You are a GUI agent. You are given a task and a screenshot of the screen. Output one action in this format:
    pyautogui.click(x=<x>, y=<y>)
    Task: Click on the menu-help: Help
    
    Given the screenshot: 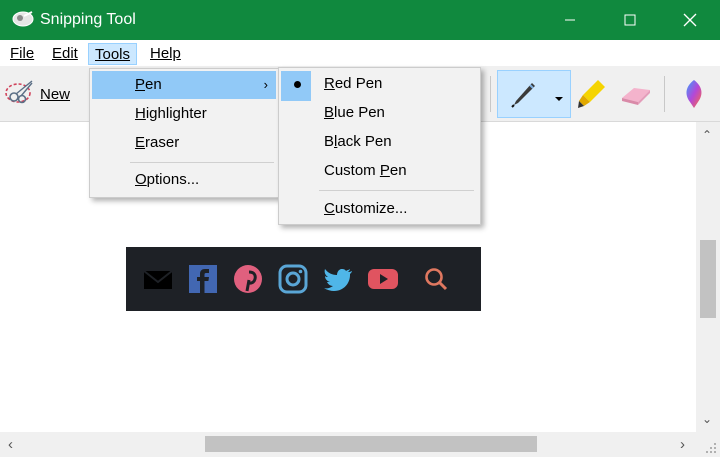 What is the action you would take?
    pyautogui.click(x=165, y=54)
    